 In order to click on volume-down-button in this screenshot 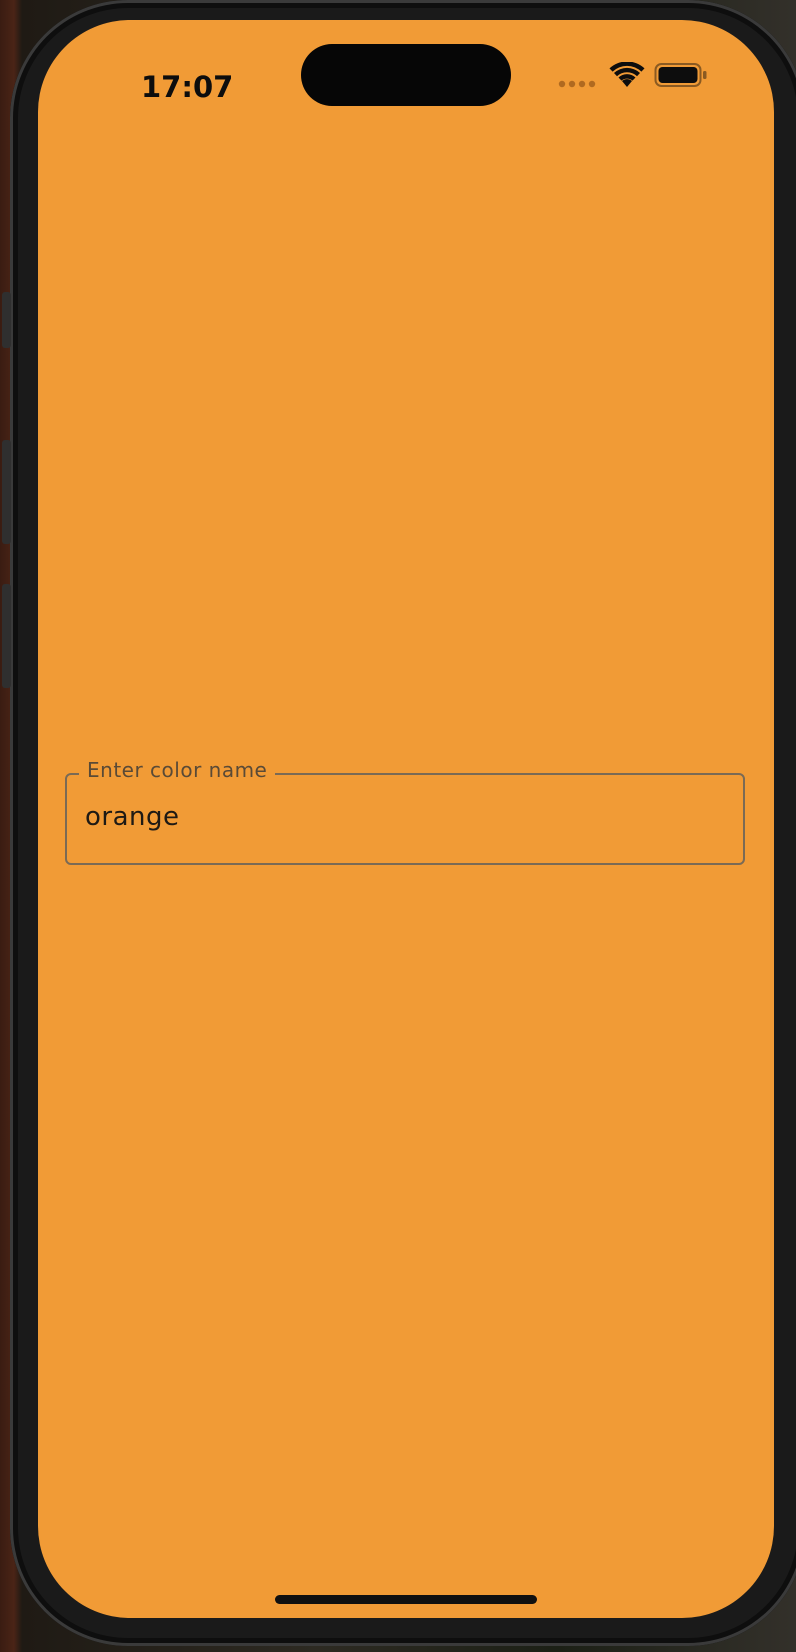, I will do `click(6, 636)`.